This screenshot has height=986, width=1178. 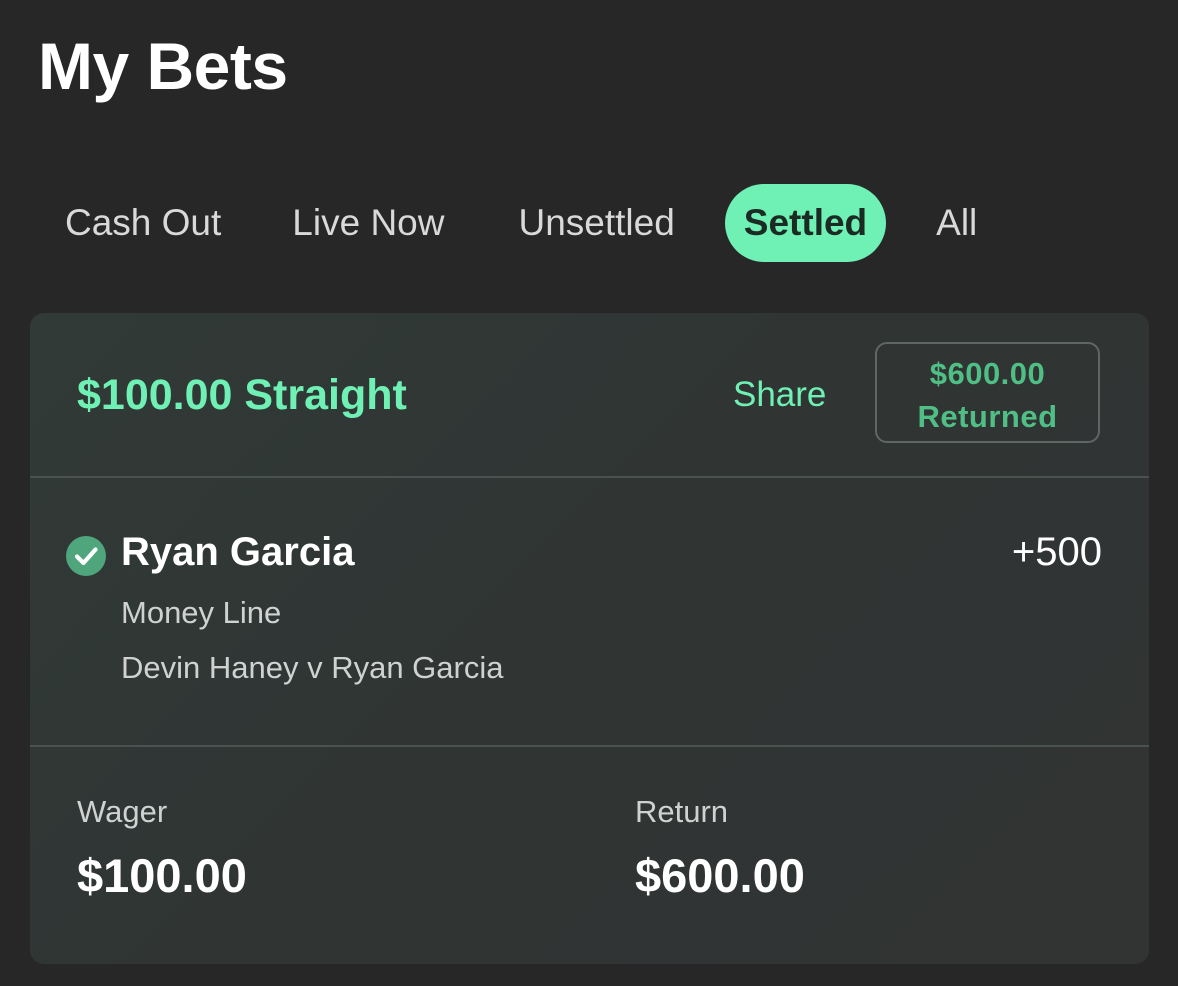 I want to click on share-button: Share, so click(x=779, y=395).